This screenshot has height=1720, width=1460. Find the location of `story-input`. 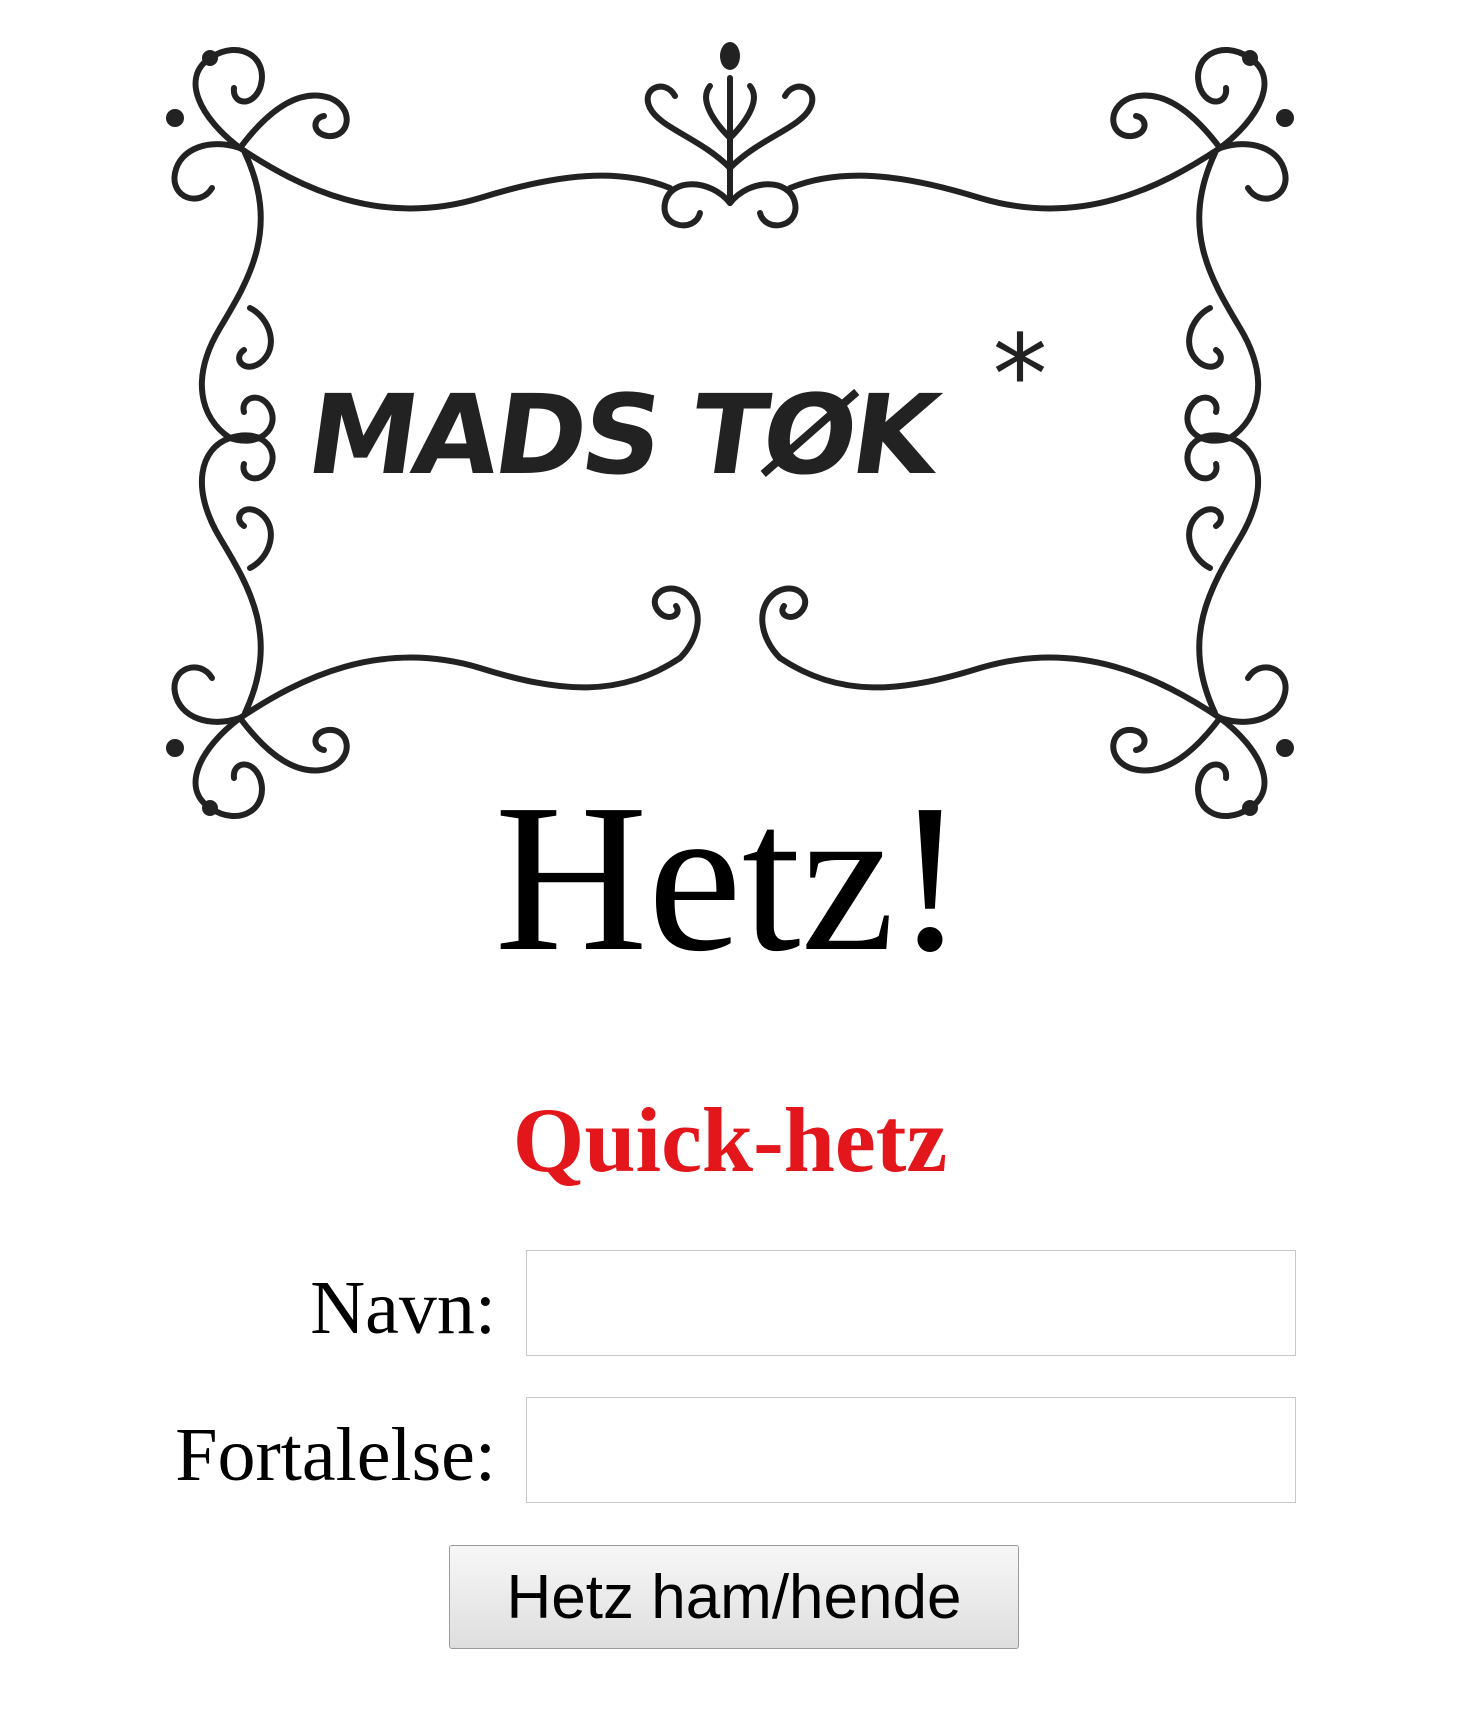

story-input is located at coordinates (911, 1450).